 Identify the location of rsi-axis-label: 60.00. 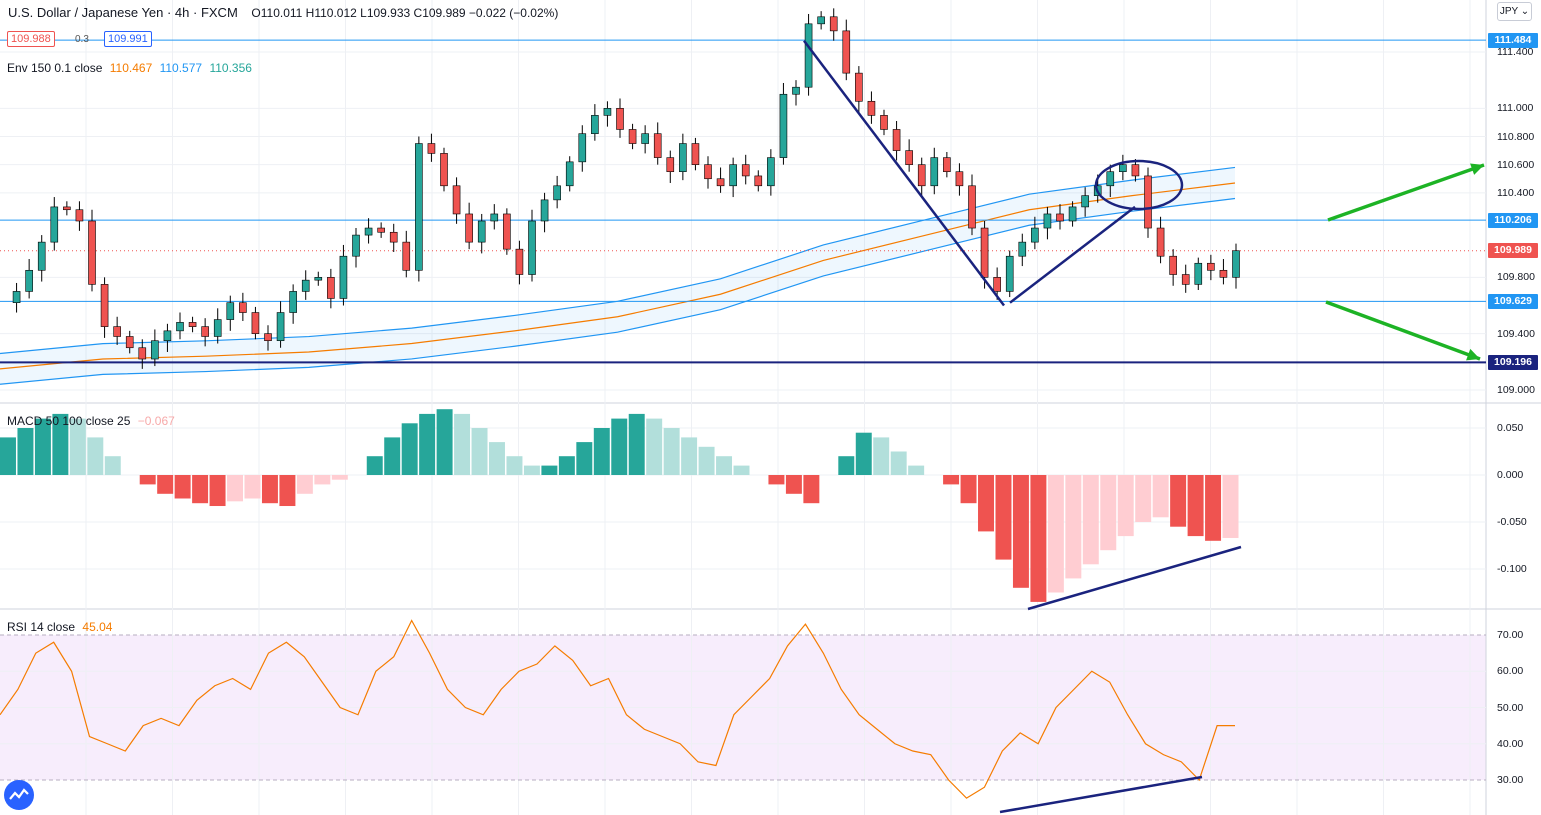
(1510, 671).